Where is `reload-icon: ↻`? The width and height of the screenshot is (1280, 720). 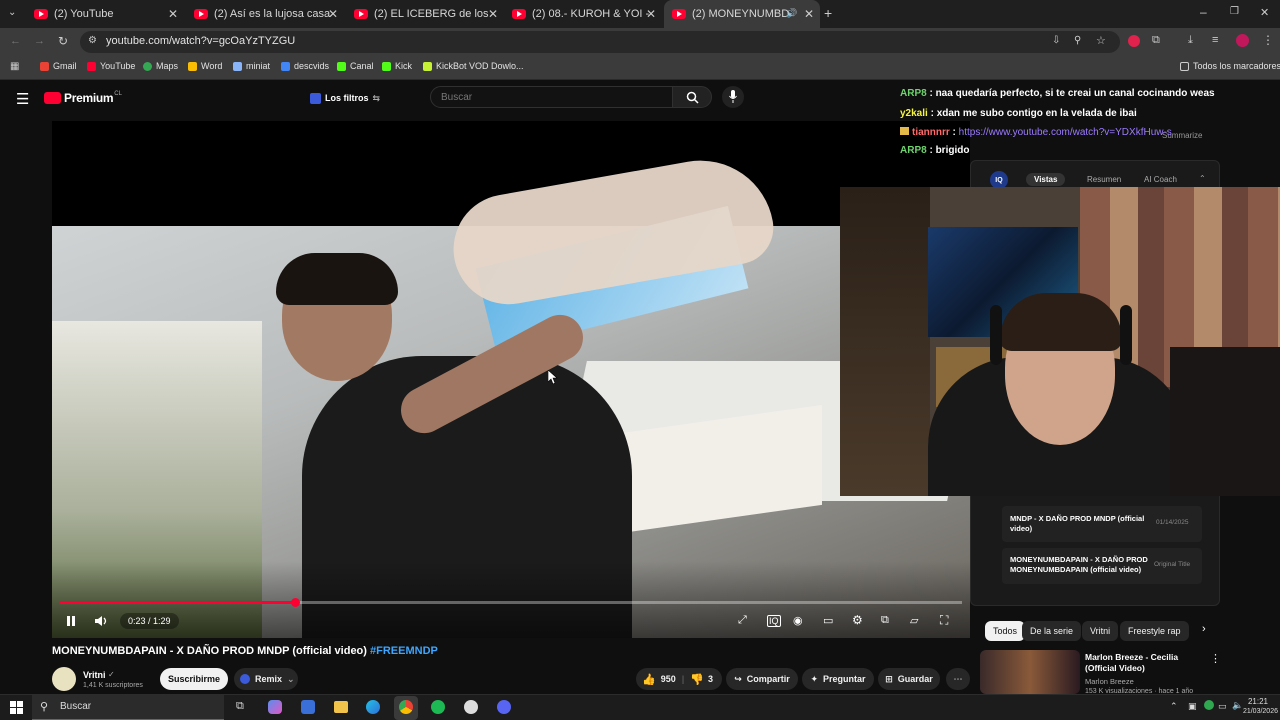
reload-icon: ↻ is located at coordinates (63, 41).